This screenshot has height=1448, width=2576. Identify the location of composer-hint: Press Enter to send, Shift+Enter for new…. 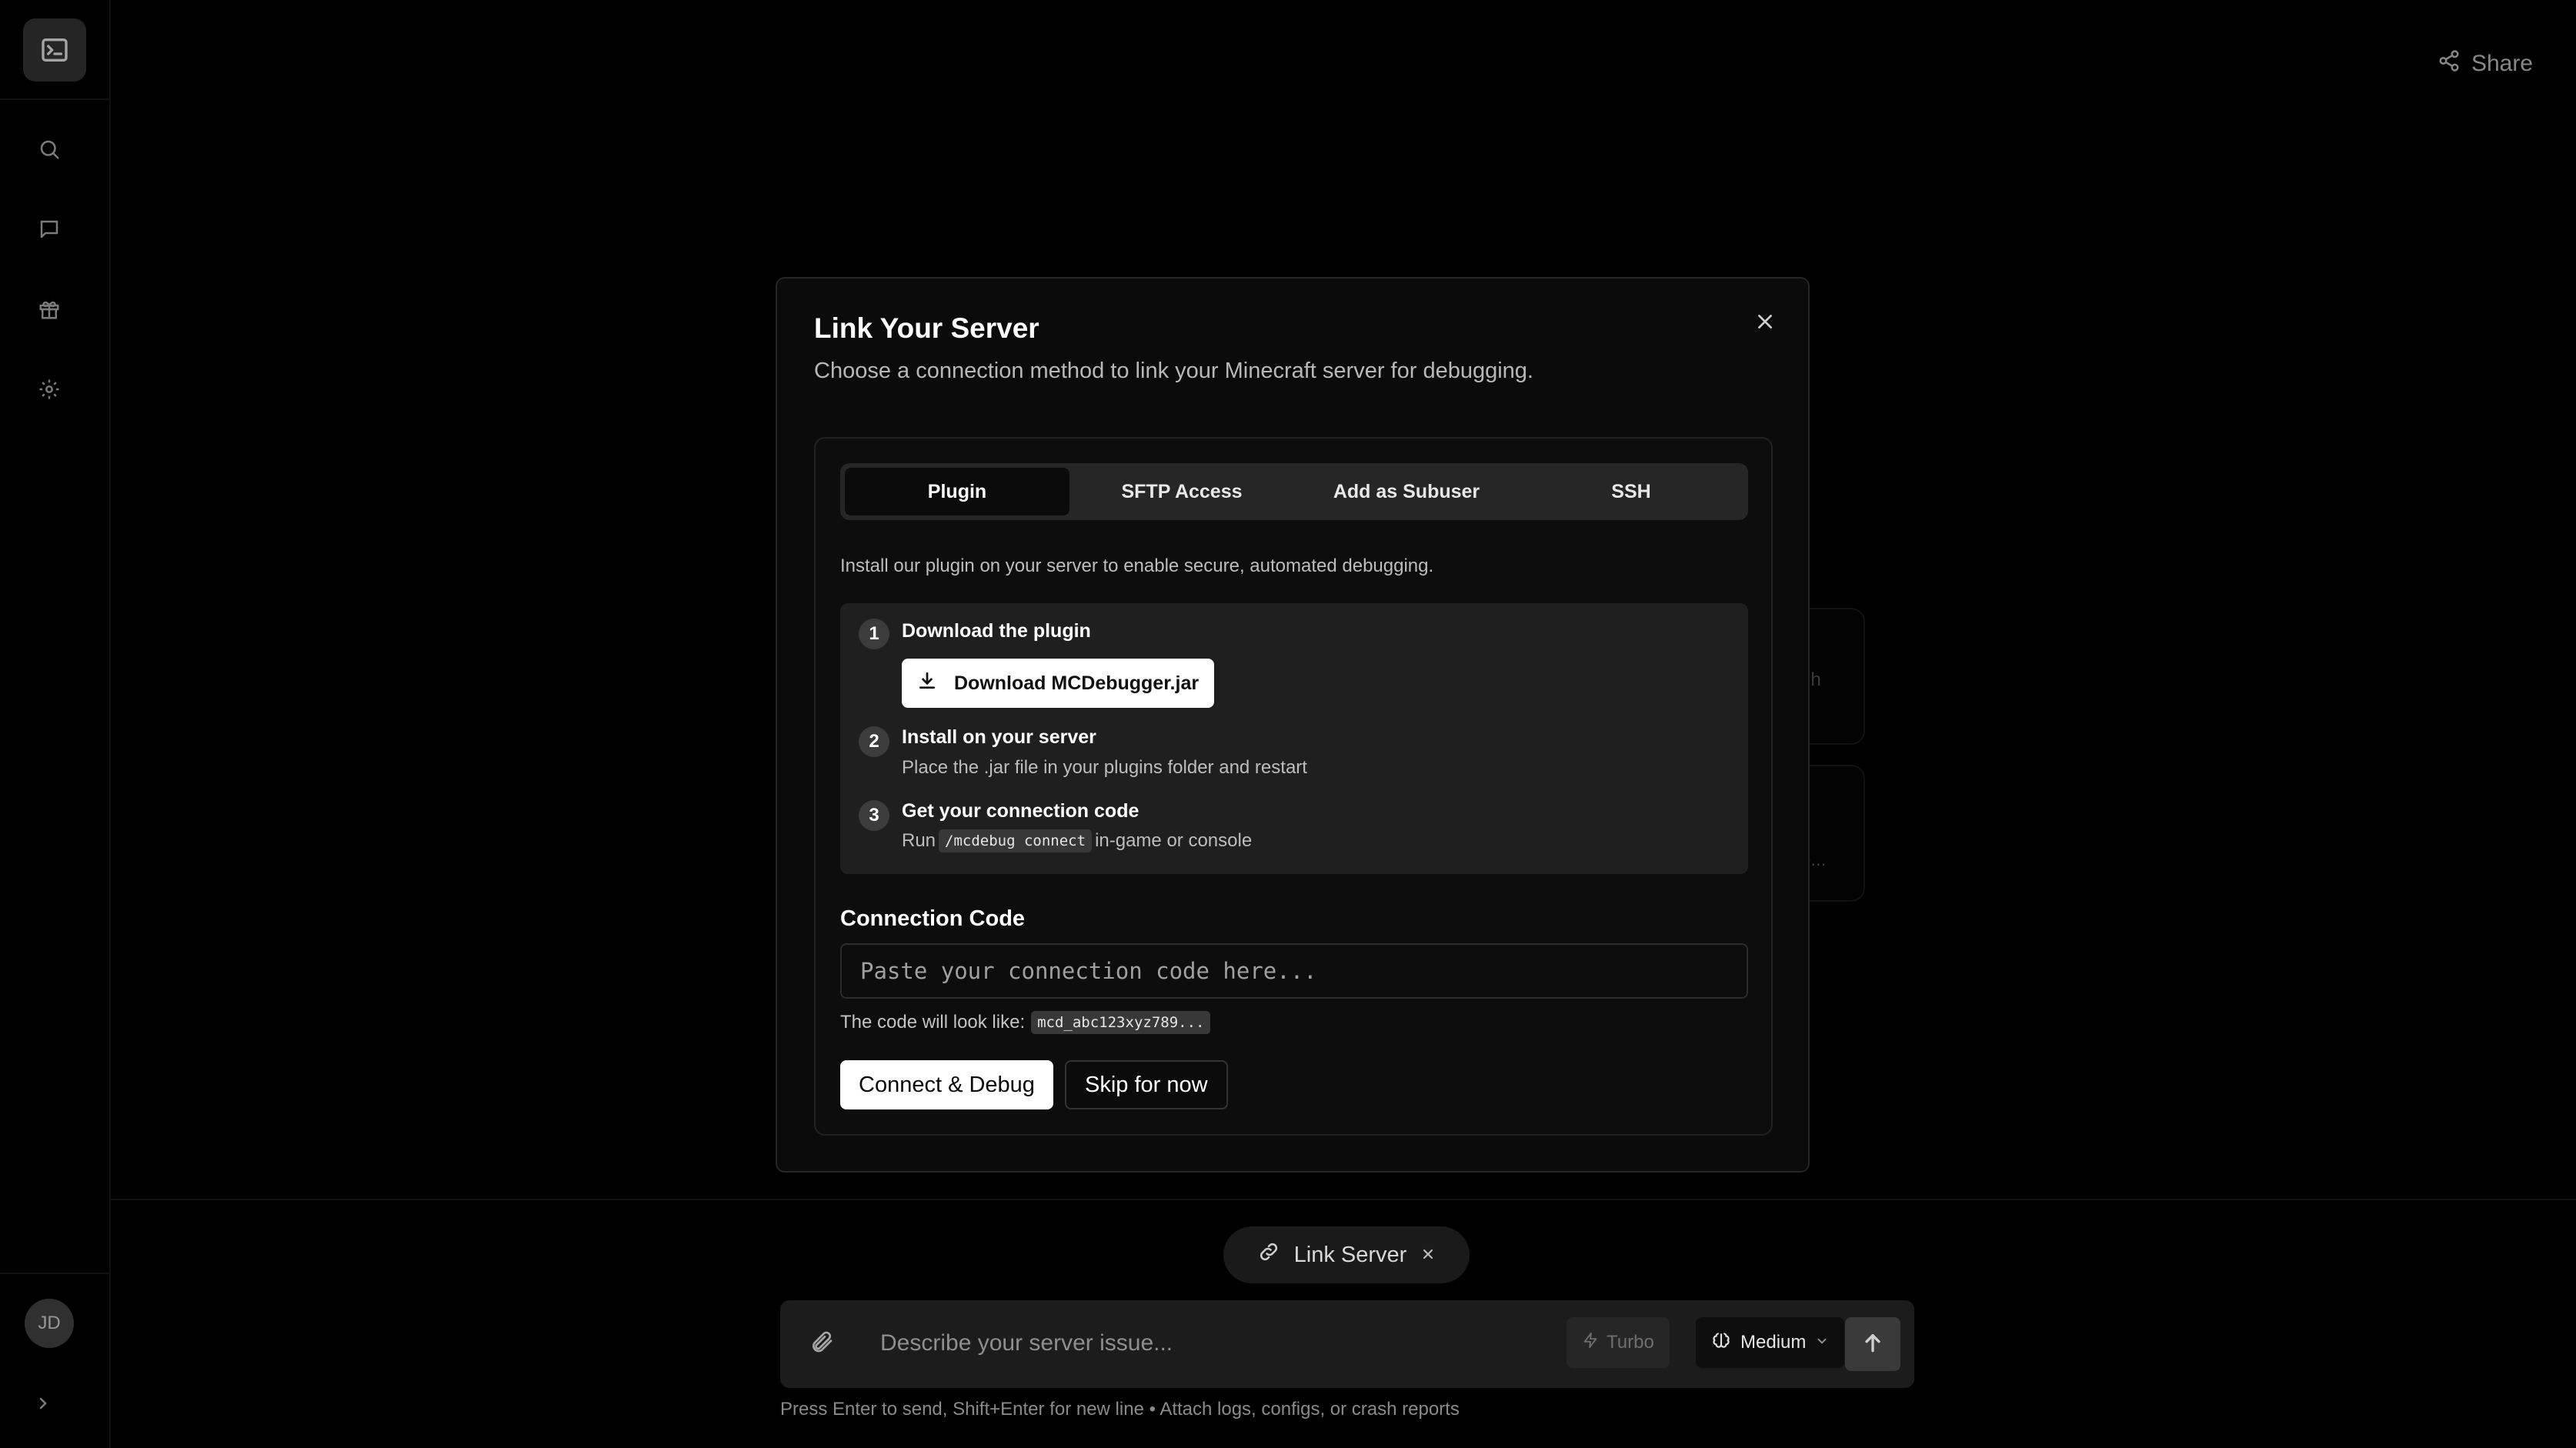
(1120, 1409).